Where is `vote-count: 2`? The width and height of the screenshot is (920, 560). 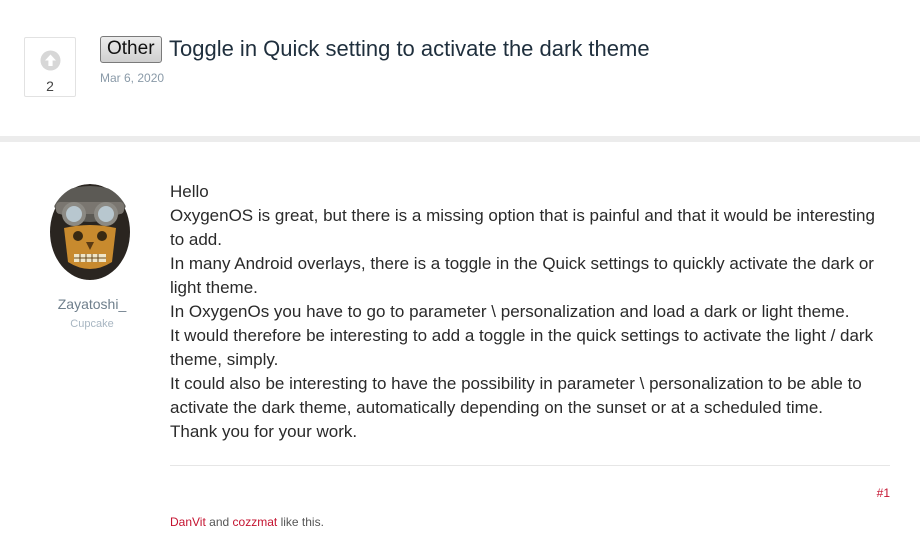
vote-count: 2 is located at coordinates (50, 86).